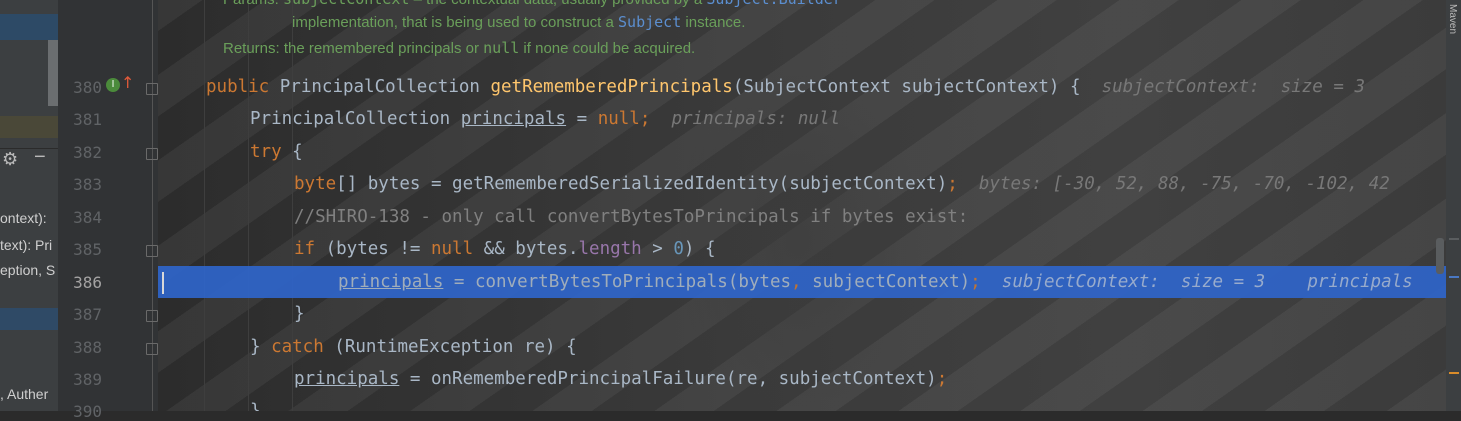 This screenshot has height=421, width=1461. What do you see at coordinates (610, 249) in the screenshot?
I see `field-name: length` at bounding box center [610, 249].